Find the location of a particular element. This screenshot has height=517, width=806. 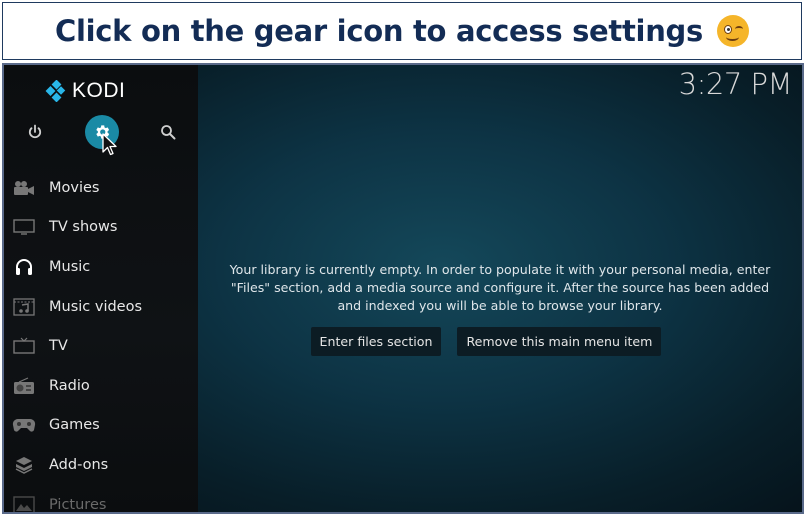

sidebar-item-label: Radio is located at coordinates (69, 385).